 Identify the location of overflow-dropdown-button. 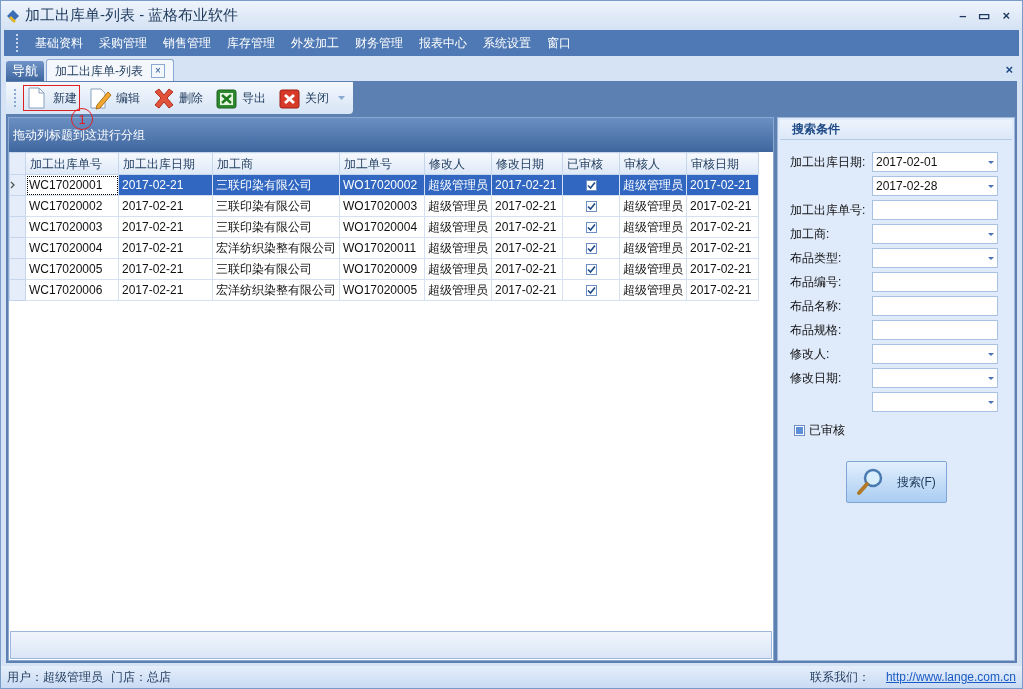
(341, 98).